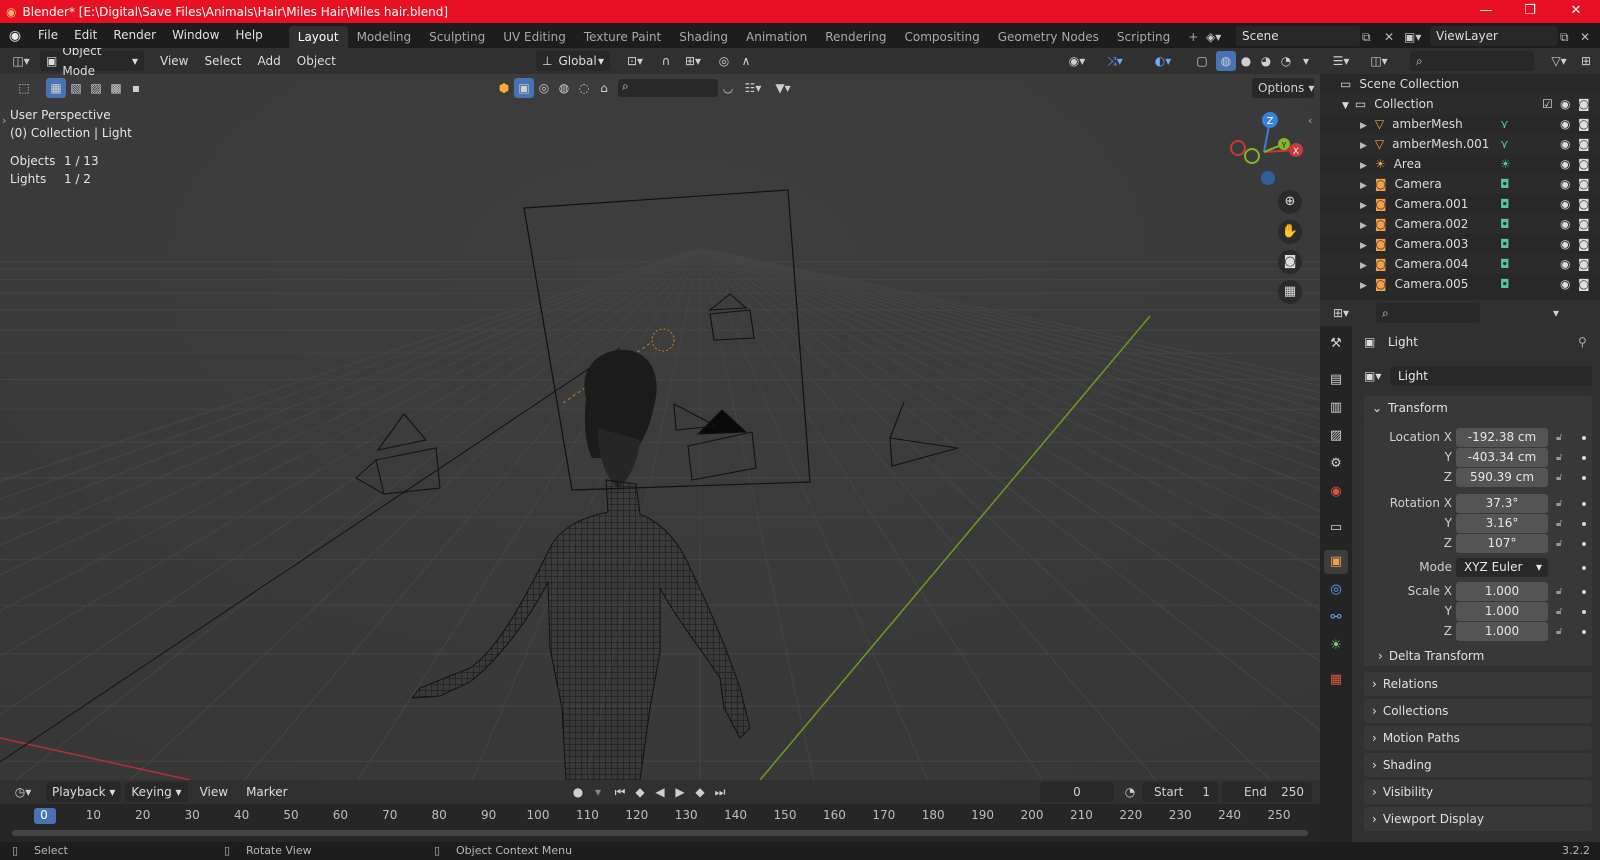 This screenshot has width=1600, height=860. I want to click on wireframe-overlay-icon: ⌂, so click(604, 88).